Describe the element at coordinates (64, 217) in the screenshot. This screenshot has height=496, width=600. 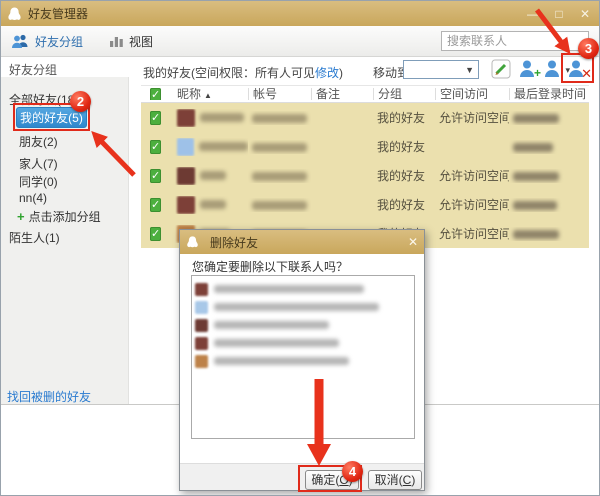
I see `add-group-label: 点击添加分组` at that location.